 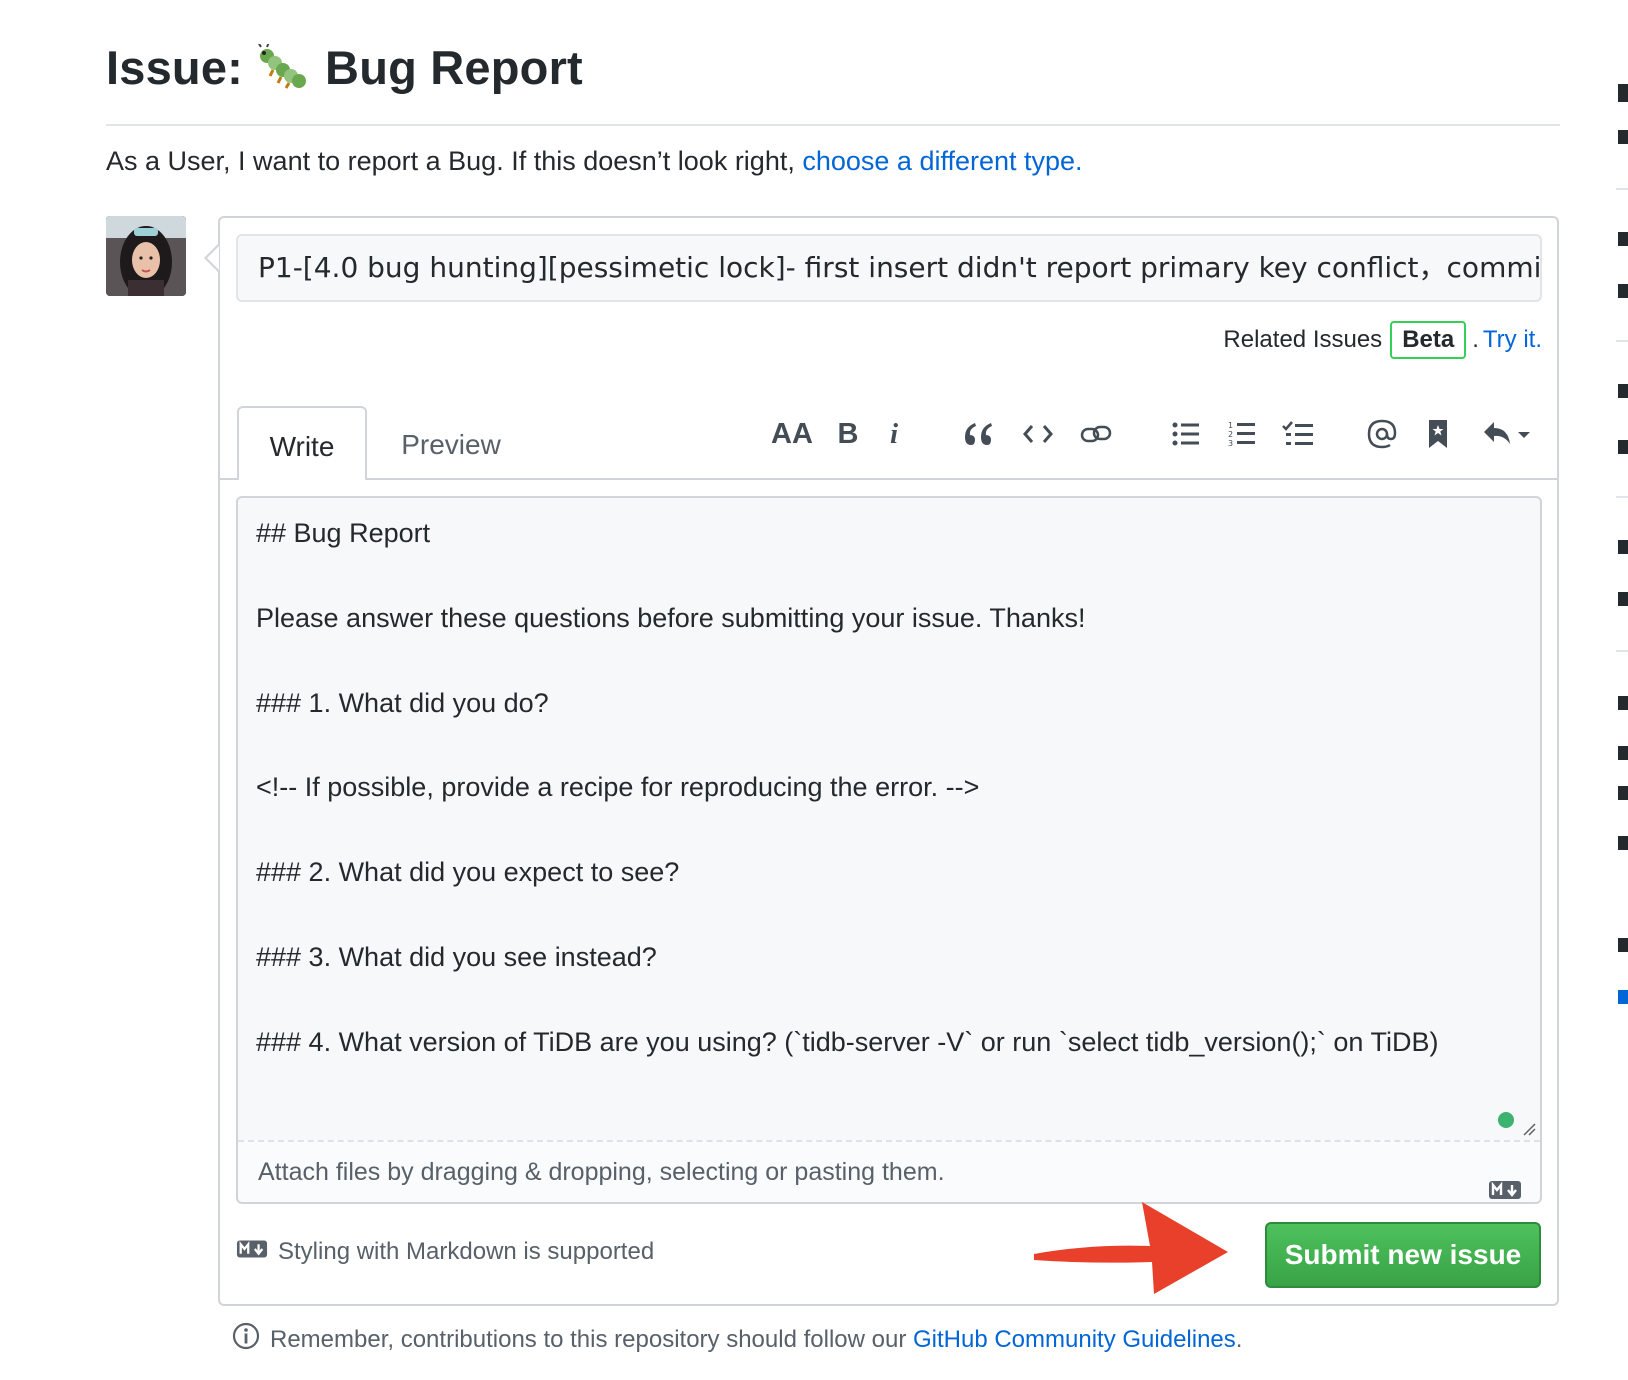 I want to click on text-size-glyph: AA, so click(x=792, y=433).